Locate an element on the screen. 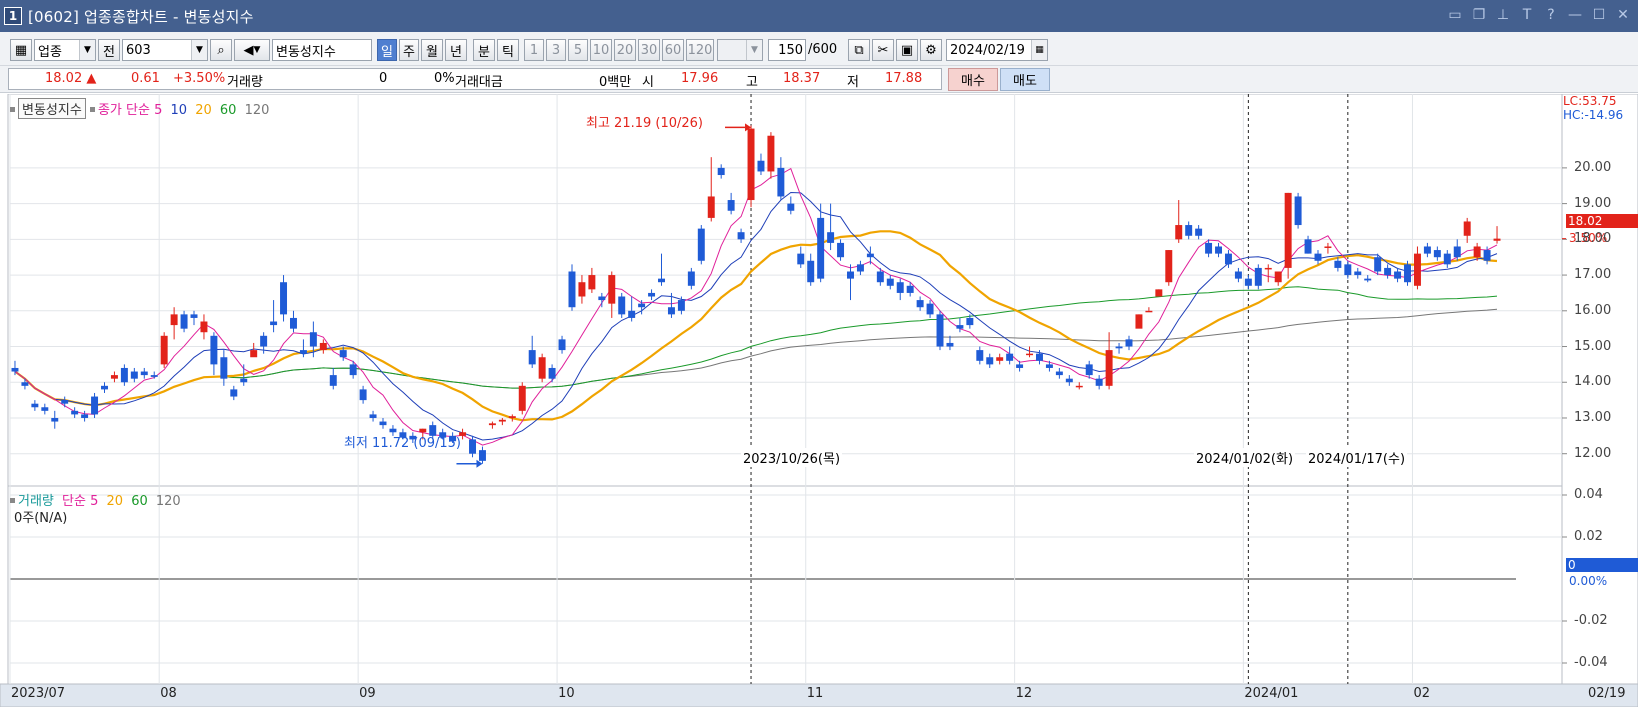 The width and height of the screenshot is (1638, 707). low-label: 저 is located at coordinates (853, 82).